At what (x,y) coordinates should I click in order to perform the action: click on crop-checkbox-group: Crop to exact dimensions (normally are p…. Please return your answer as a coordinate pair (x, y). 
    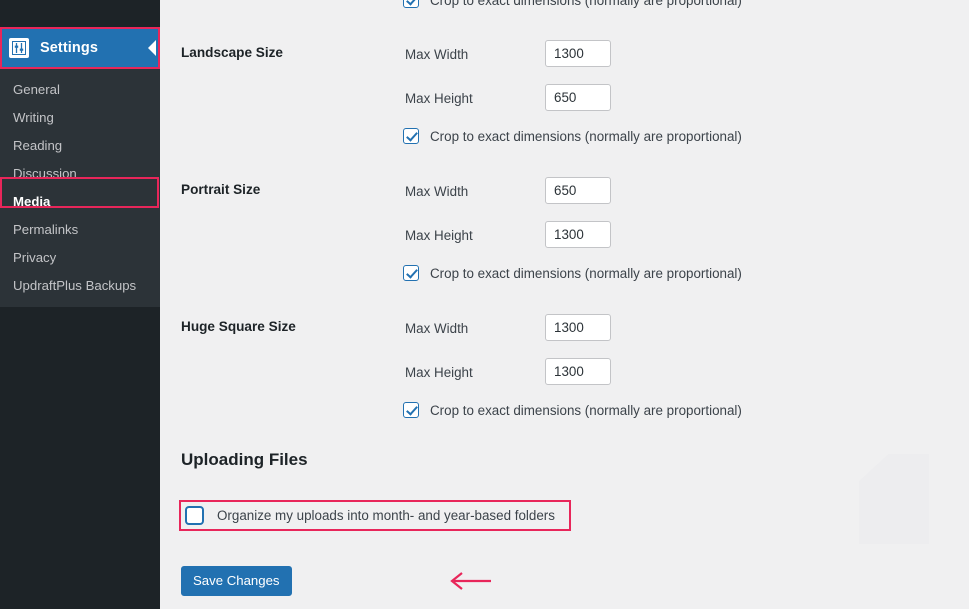
    Looking at the image, I should click on (572, 4).